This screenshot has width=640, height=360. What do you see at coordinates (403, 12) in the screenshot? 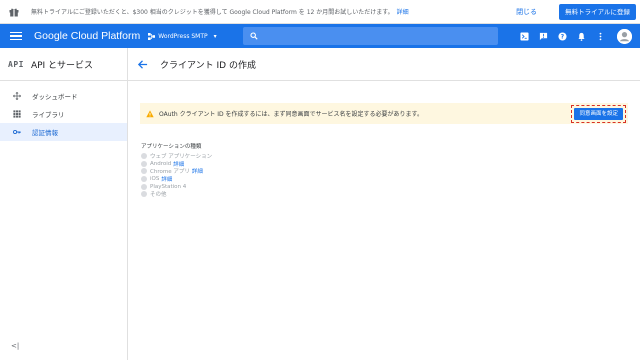
I see `promo-details-link: 詳細` at bounding box center [403, 12].